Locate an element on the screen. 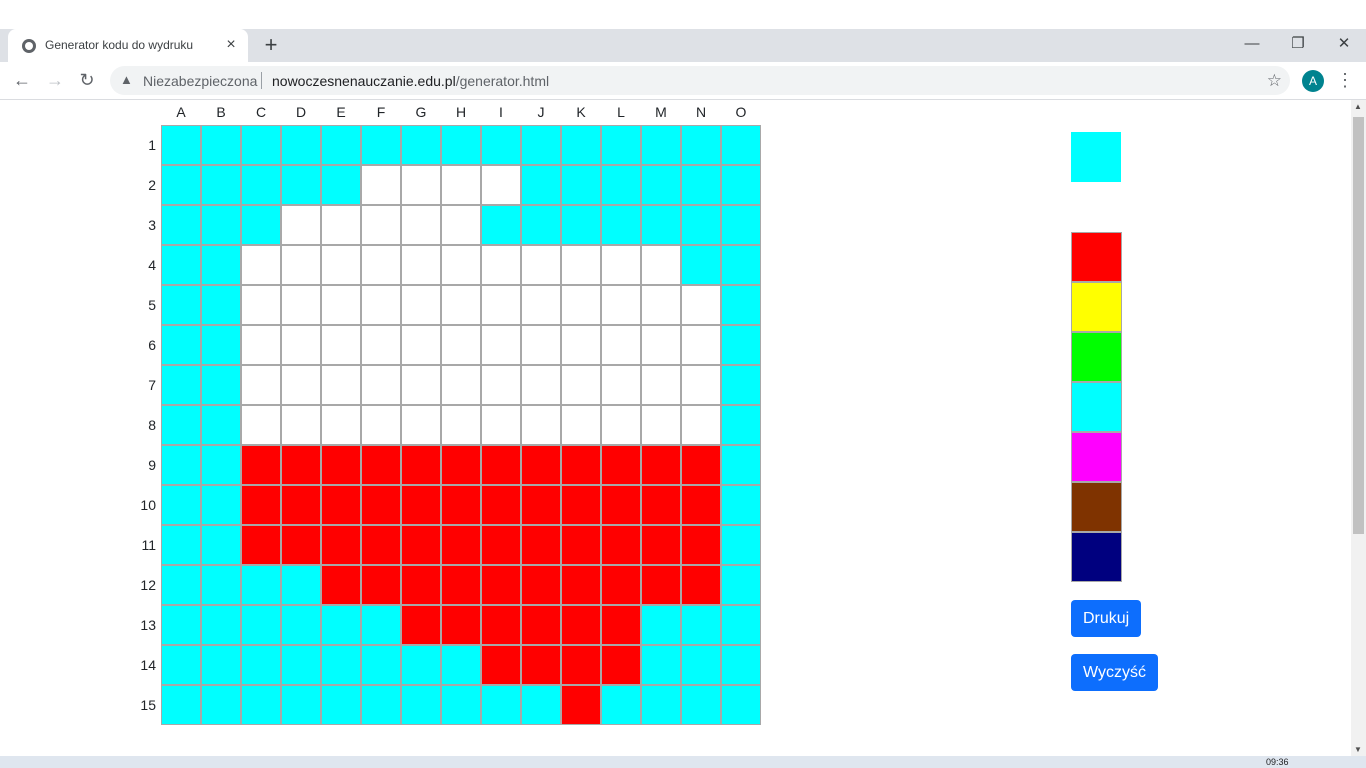 Image resolution: width=1366 pixels, height=768 pixels. grid-cell-E13 is located at coordinates (341, 625).